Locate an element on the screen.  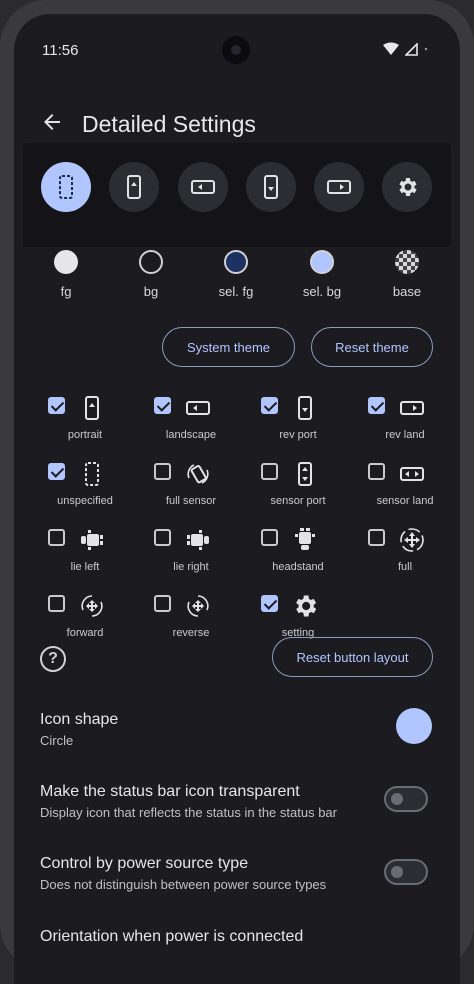
preview-setting-button is located at coordinates (407, 187).